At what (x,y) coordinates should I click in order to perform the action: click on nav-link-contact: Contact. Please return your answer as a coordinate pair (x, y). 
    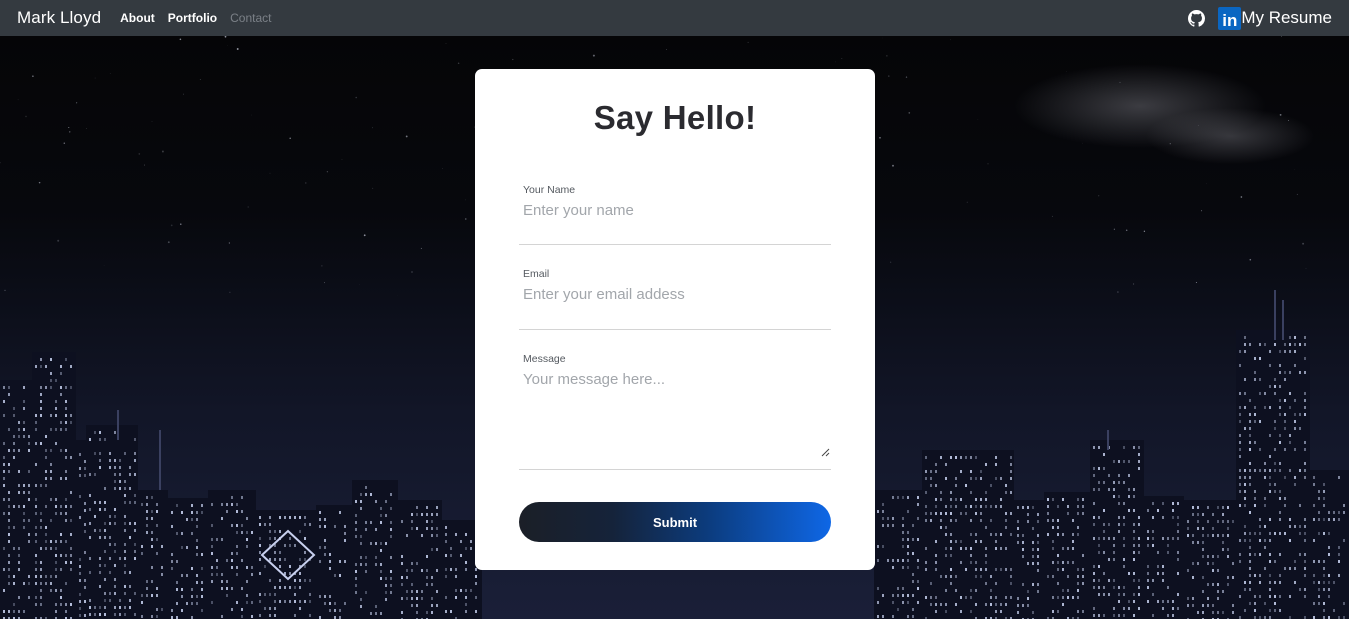
    Looking at the image, I should click on (250, 18).